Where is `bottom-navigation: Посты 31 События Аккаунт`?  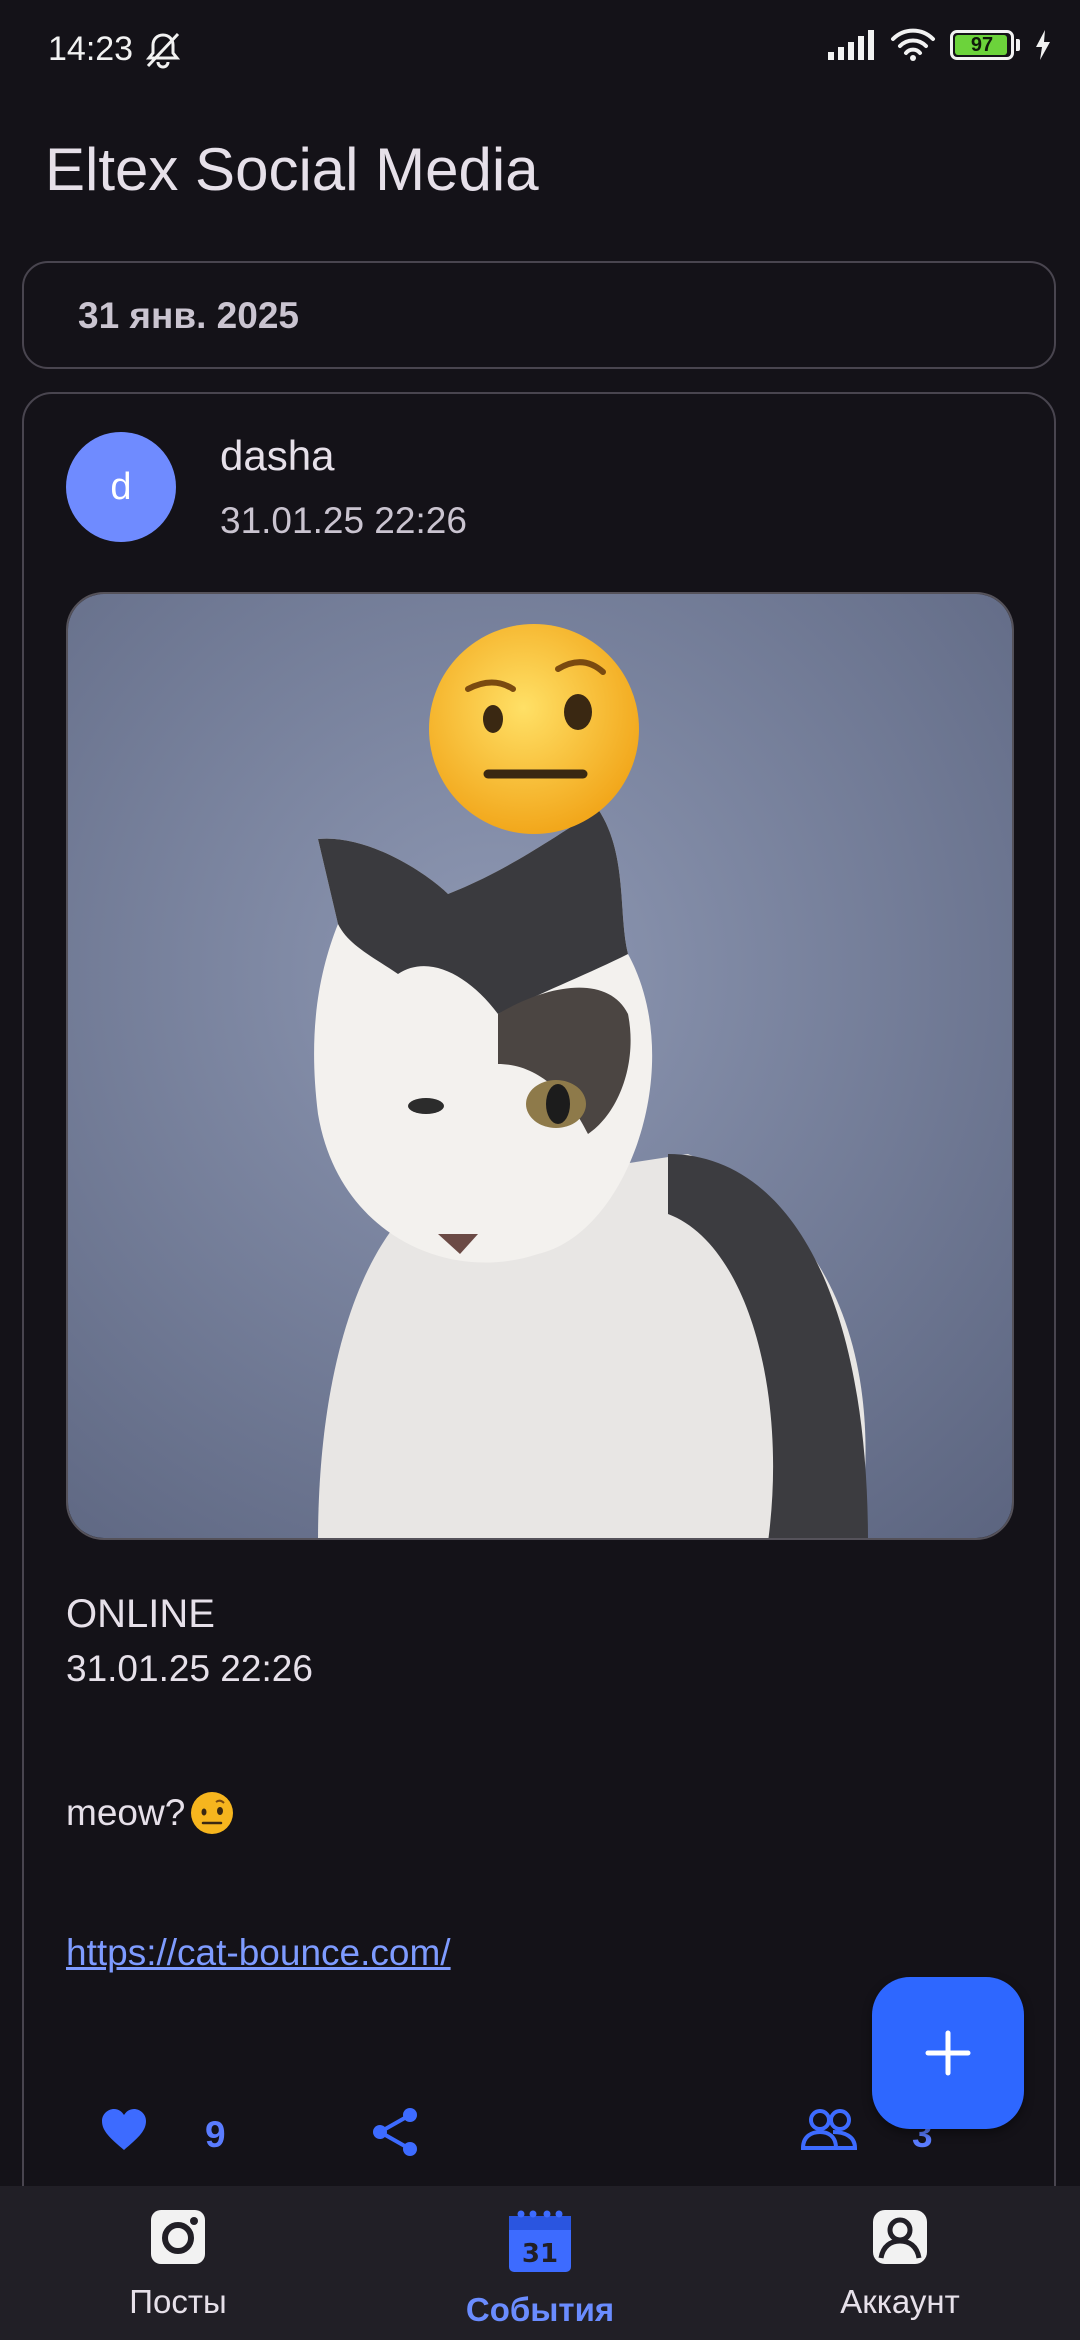 bottom-navigation: Посты 31 События Аккаунт is located at coordinates (540, 2263).